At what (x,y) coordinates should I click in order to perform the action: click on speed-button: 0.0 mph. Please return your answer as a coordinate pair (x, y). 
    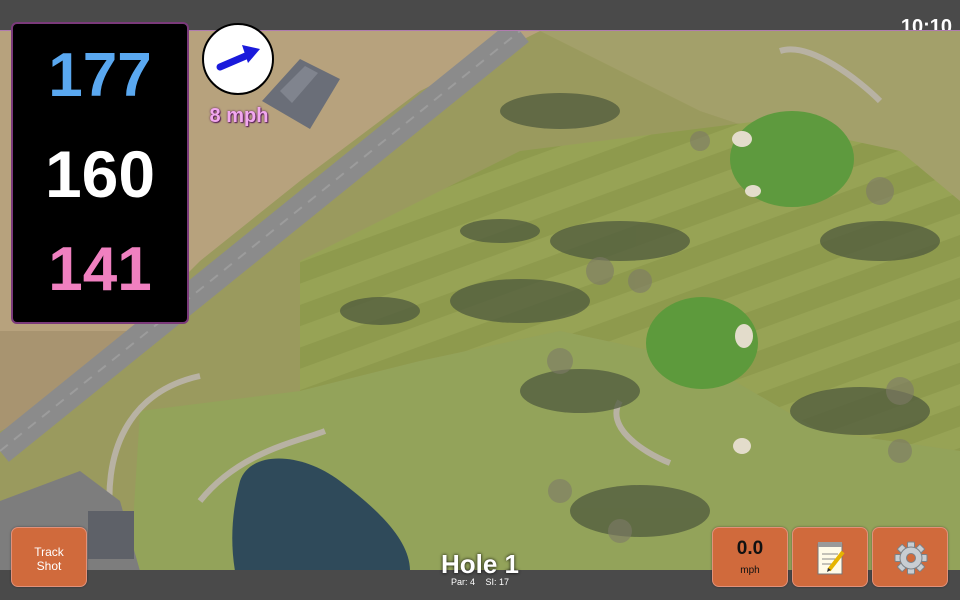
    Looking at the image, I should click on (750, 557).